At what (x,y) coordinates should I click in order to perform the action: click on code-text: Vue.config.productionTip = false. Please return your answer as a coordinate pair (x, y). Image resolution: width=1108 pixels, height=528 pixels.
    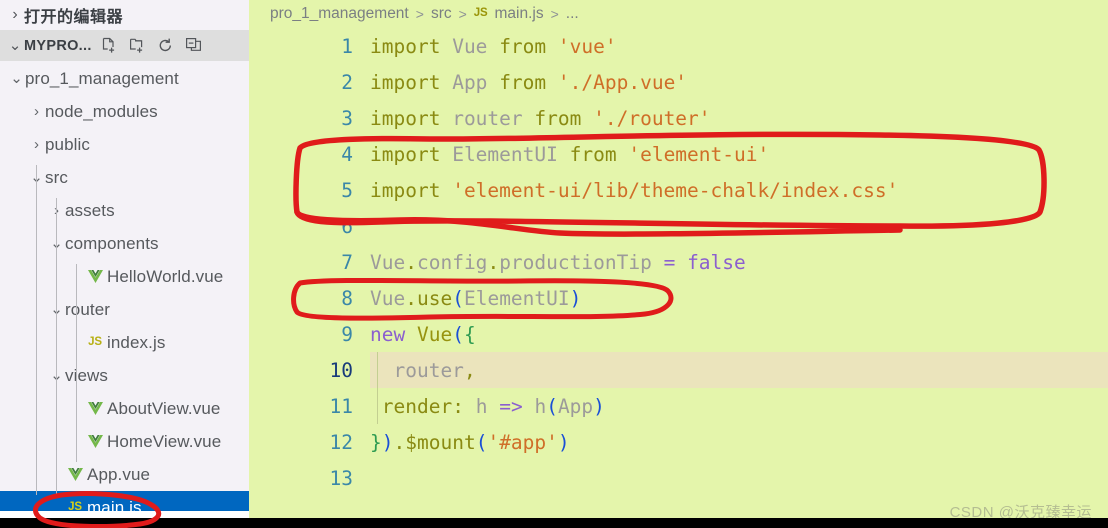
    Looking at the image, I should click on (549, 262).